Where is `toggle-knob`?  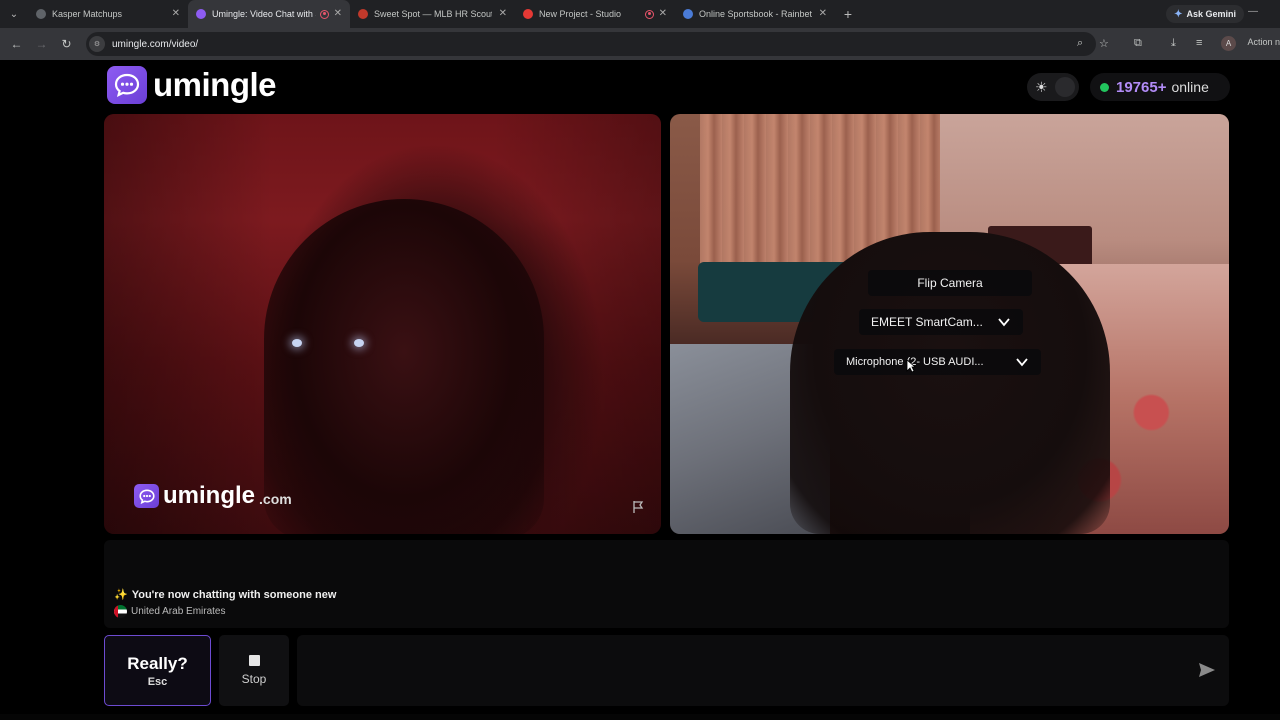 toggle-knob is located at coordinates (1065, 87).